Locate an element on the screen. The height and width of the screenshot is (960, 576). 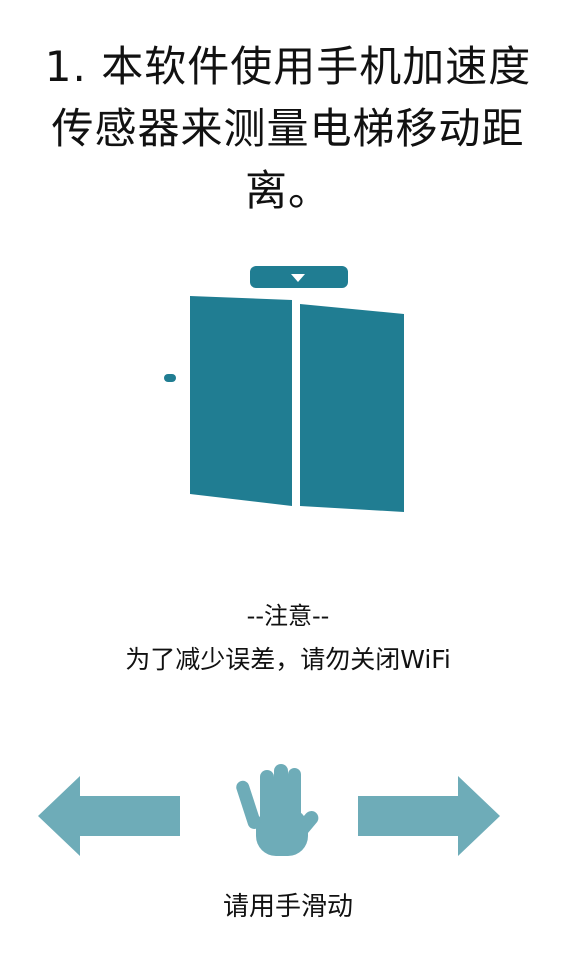
arrow-right-icon is located at coordinates (427, 816).